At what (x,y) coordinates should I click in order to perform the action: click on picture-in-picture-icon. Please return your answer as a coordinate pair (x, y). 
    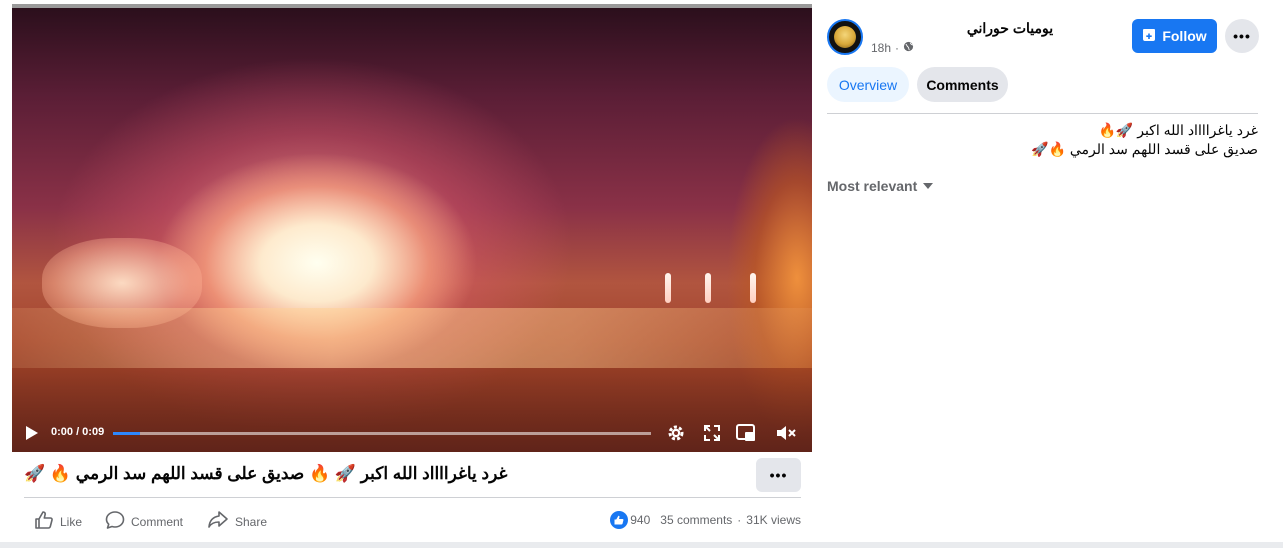
    Looking at the image, I should click on (746, 433).